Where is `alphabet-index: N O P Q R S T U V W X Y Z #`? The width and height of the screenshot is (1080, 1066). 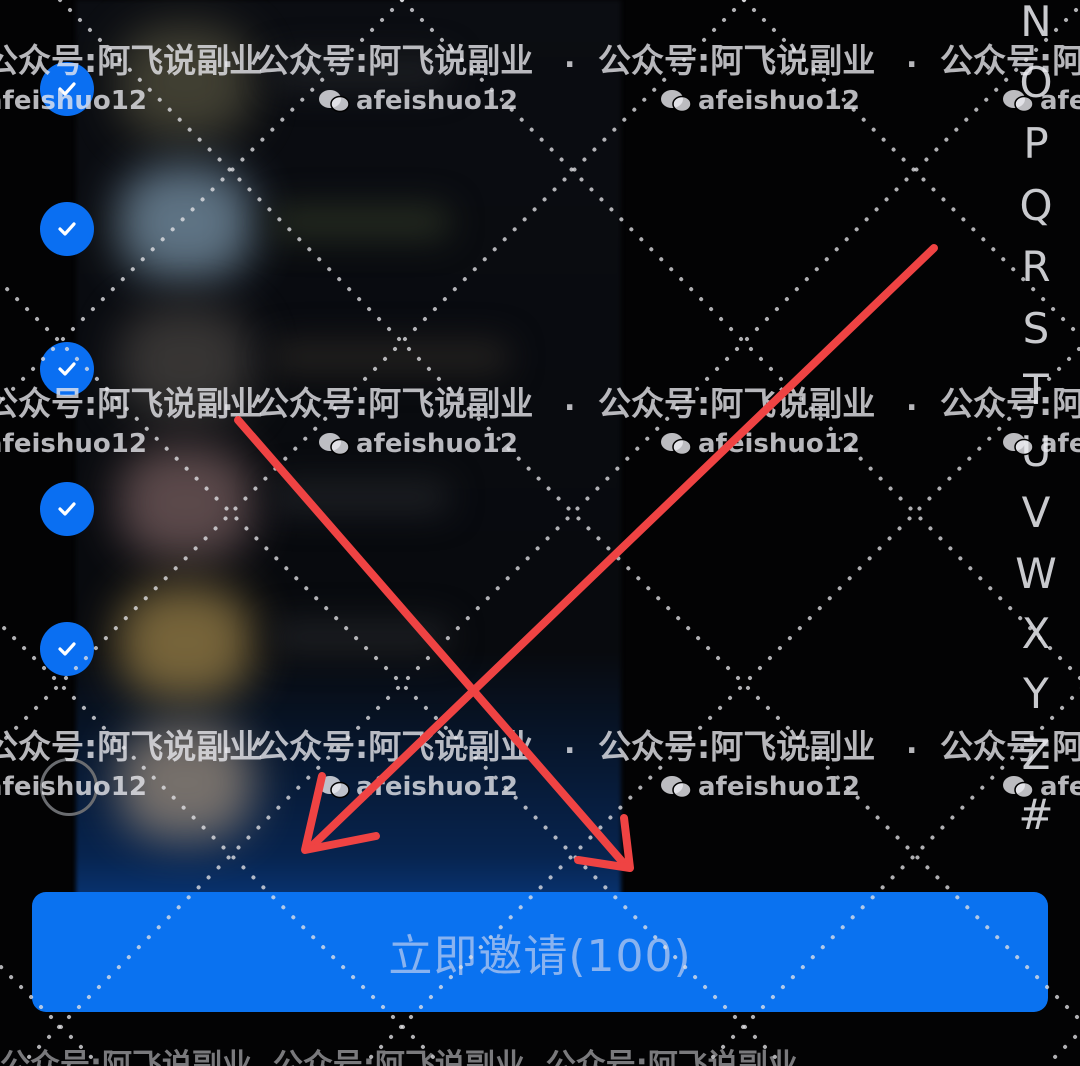 alphabet-index: N O P Q R S T U V W X Y Z # is located at coordinates (1036, 425).